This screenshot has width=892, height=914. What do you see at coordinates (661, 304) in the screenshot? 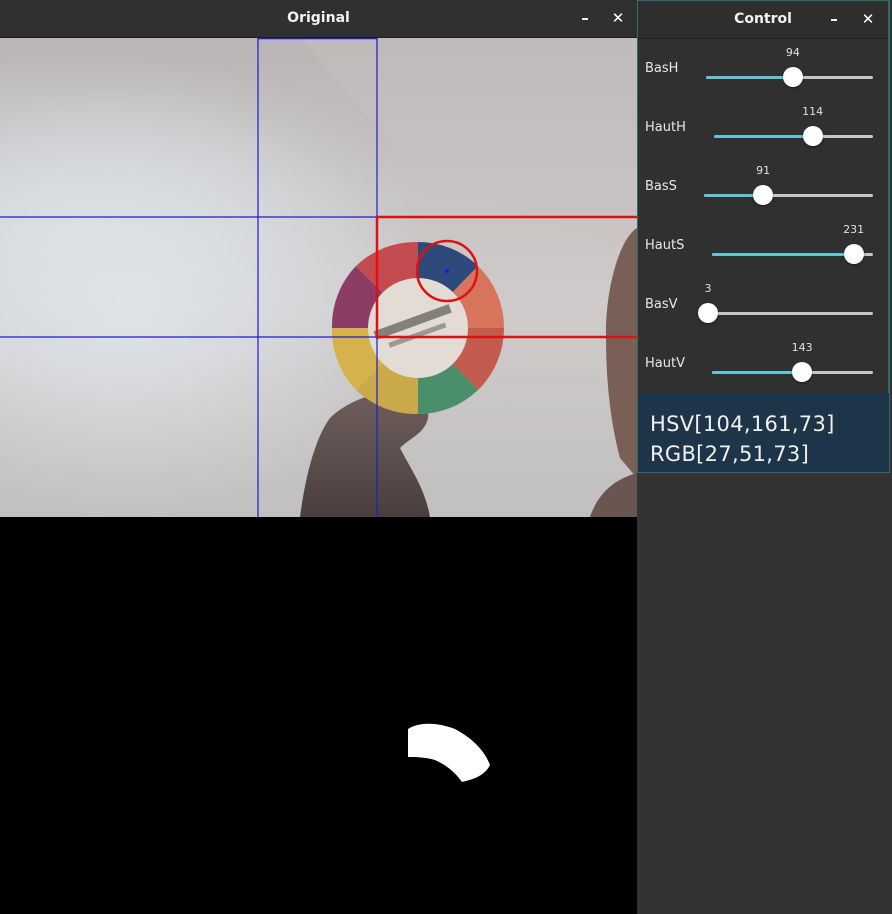
I see `slider-label: BasV` at bounding box center [661, 304].